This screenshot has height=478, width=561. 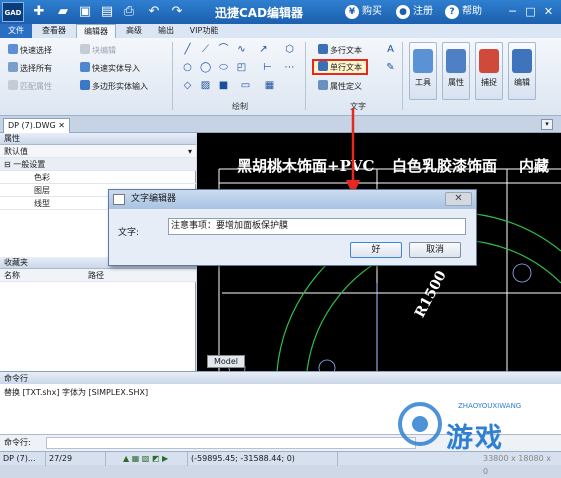 I want to click on annotation-arrow, so click(x=353, y=152).